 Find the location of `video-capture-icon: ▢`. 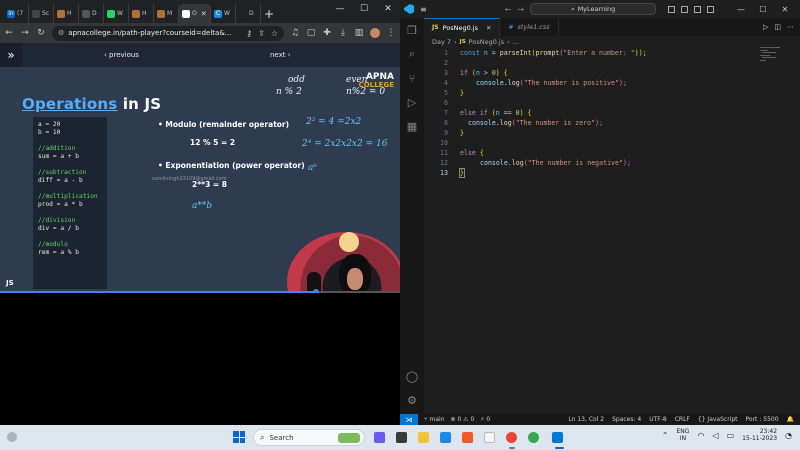

video-capture-icon: ▢ is located at coordinates (311, 33).